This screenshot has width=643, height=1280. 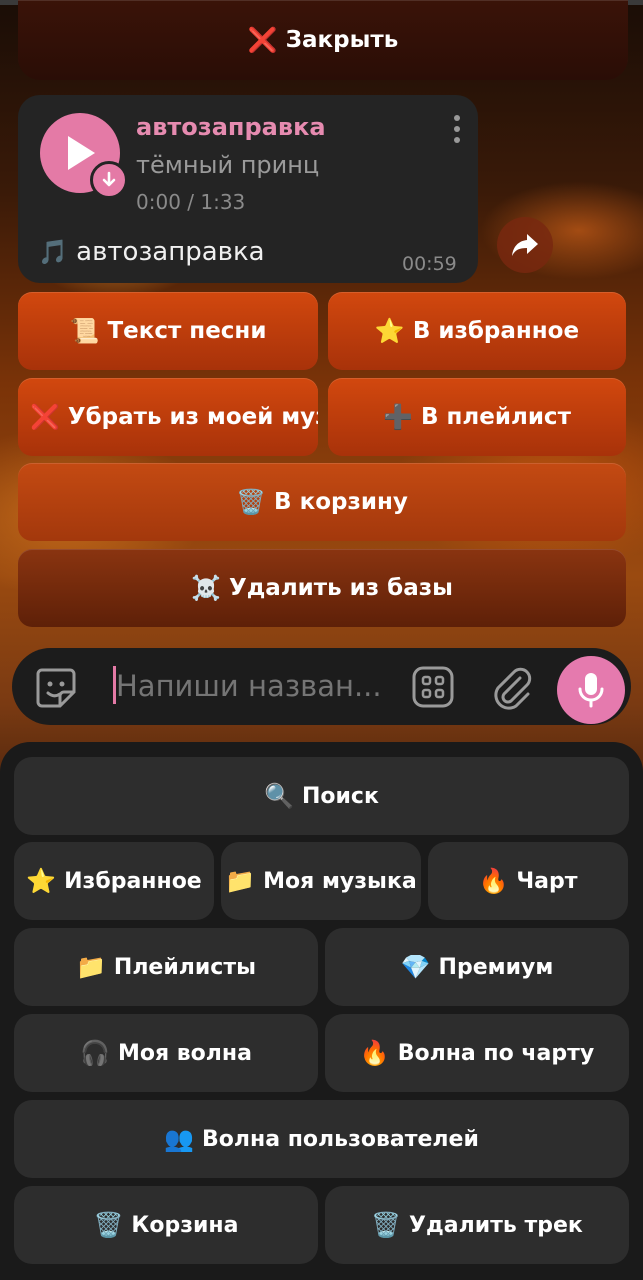 I want to click on trash-label: Корзина, so click(x=185, y=1225).